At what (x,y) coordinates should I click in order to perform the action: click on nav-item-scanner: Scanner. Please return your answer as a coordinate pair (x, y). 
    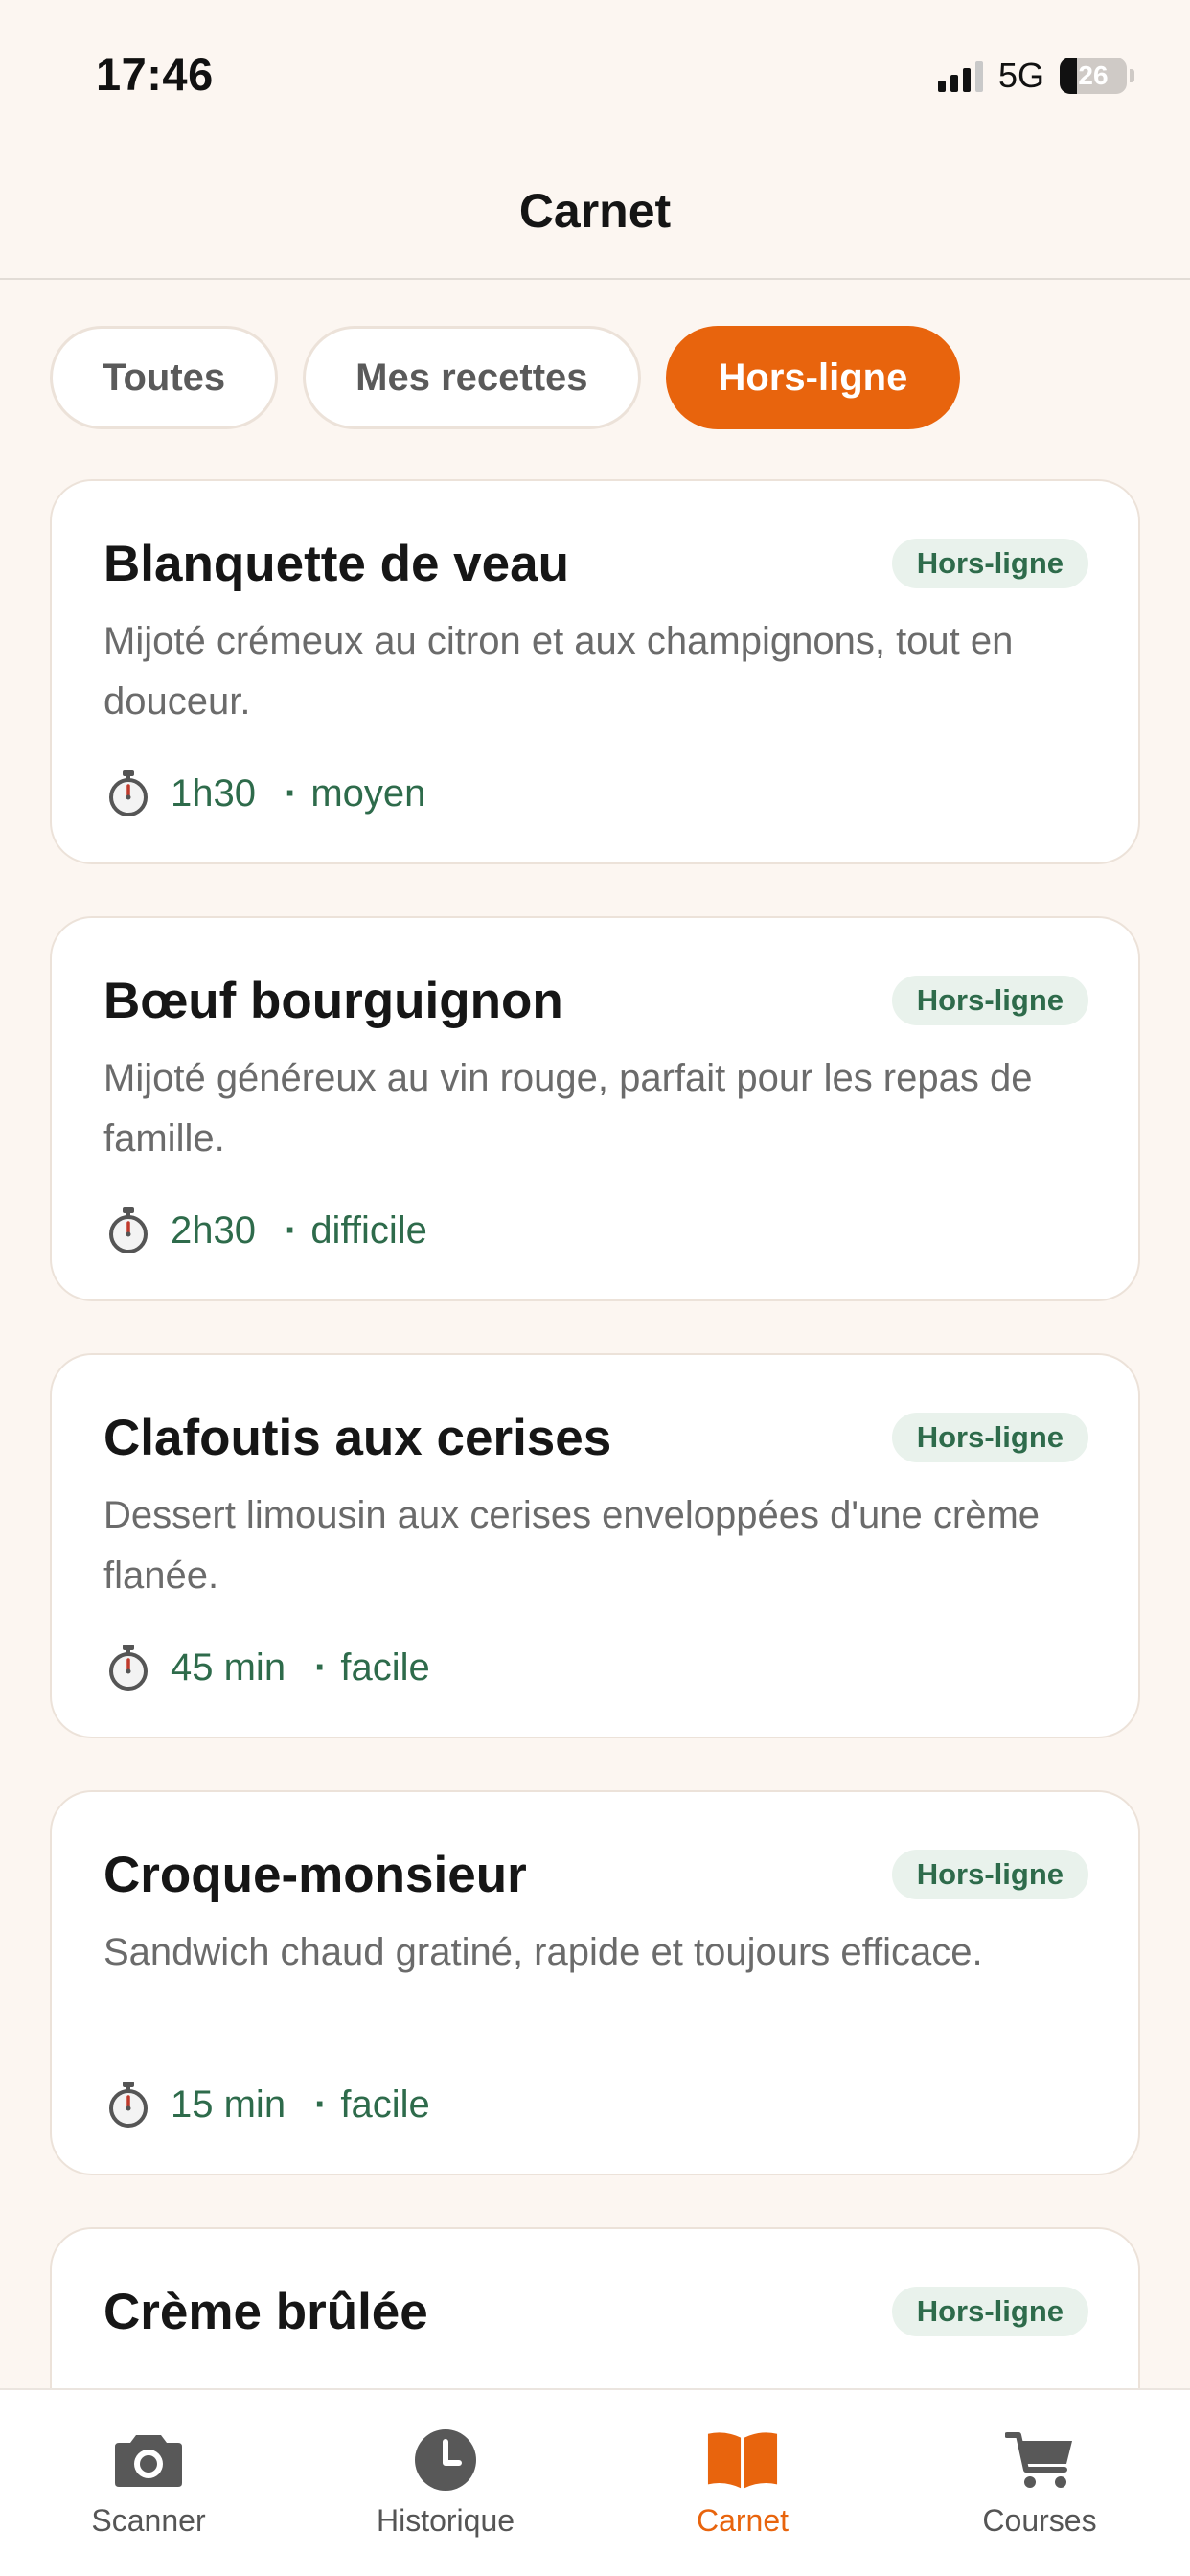
    Looking at the image, I should click on (148, 2483).